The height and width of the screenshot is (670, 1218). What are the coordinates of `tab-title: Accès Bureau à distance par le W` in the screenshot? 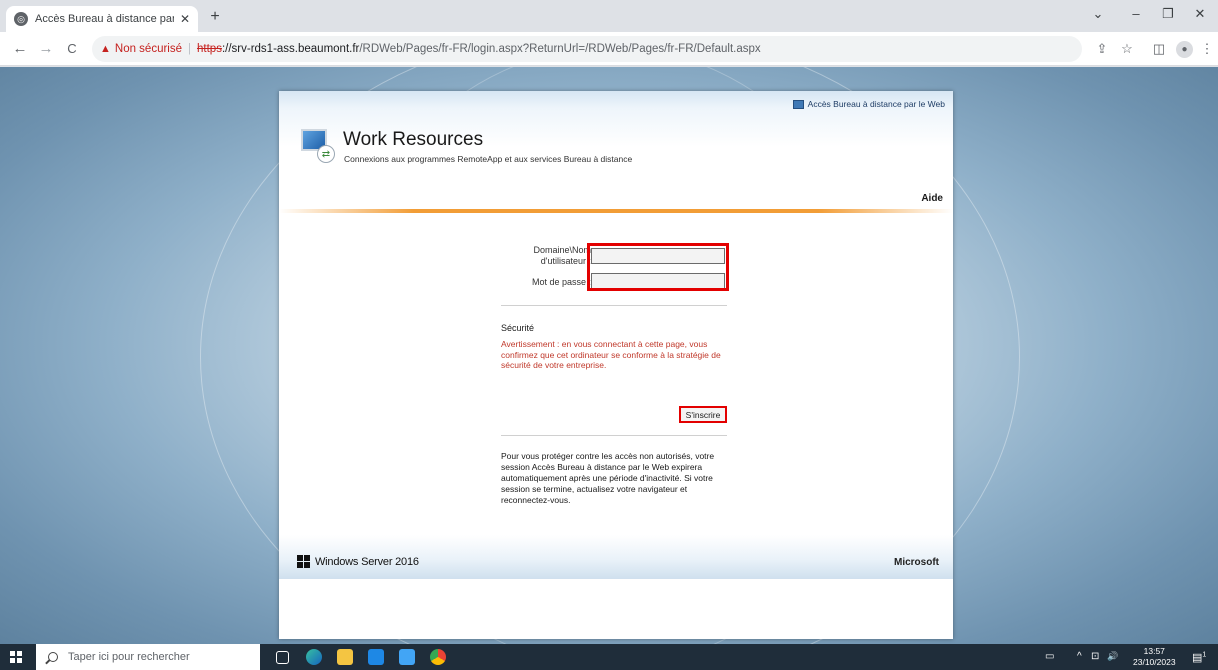 It's located at (104, 19).